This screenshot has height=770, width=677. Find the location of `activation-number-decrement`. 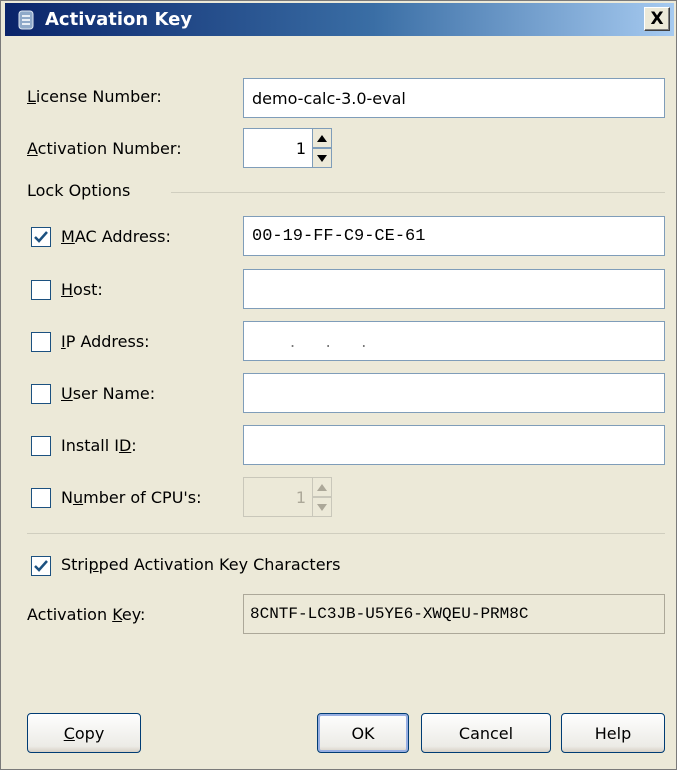

activation-number-decrement is located at coordinates (322, 158).